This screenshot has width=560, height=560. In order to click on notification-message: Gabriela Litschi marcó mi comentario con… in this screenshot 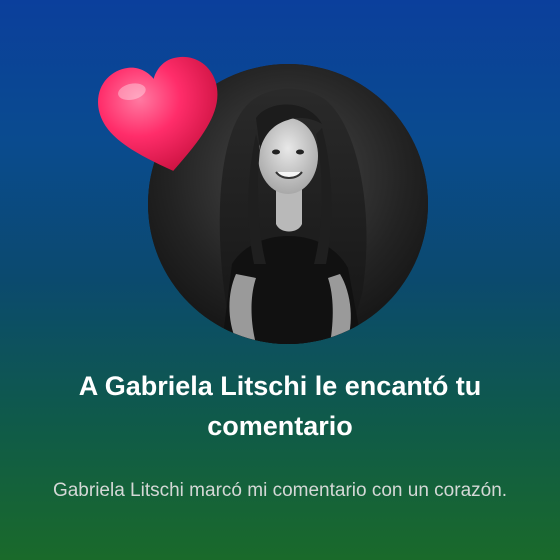, I will do `click(280, 490)`.